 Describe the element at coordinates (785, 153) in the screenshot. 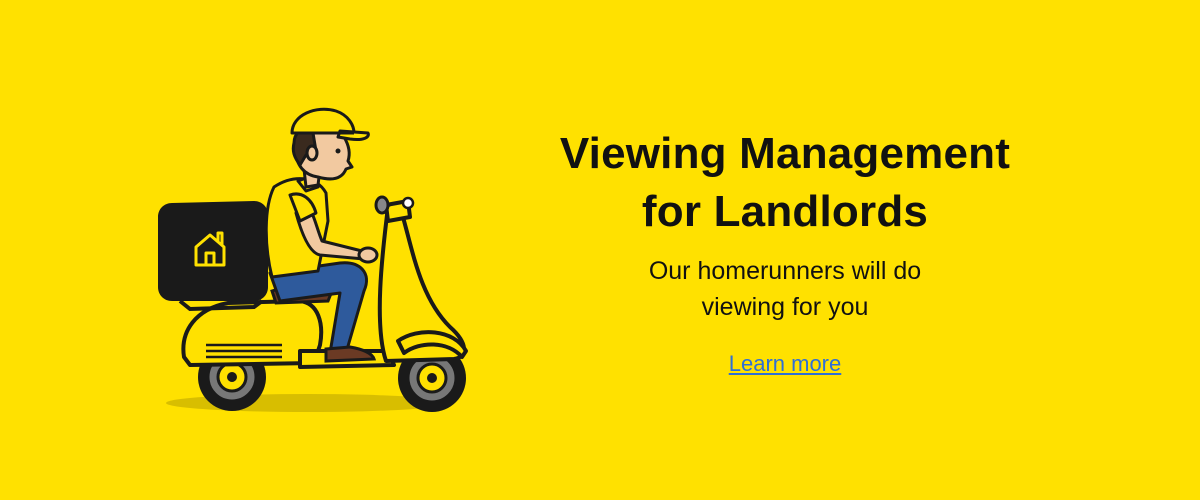

I see `headline-line-1: Viewing Management` at that location.